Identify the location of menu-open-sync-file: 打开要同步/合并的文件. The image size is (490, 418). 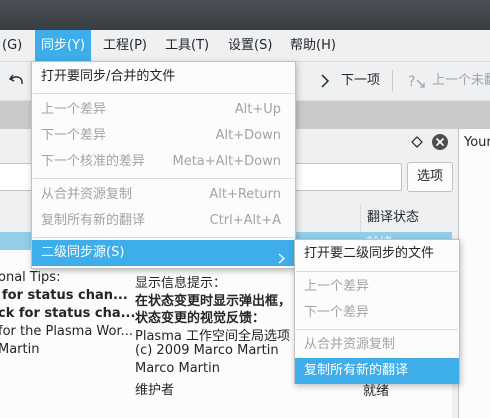
(163, 77).